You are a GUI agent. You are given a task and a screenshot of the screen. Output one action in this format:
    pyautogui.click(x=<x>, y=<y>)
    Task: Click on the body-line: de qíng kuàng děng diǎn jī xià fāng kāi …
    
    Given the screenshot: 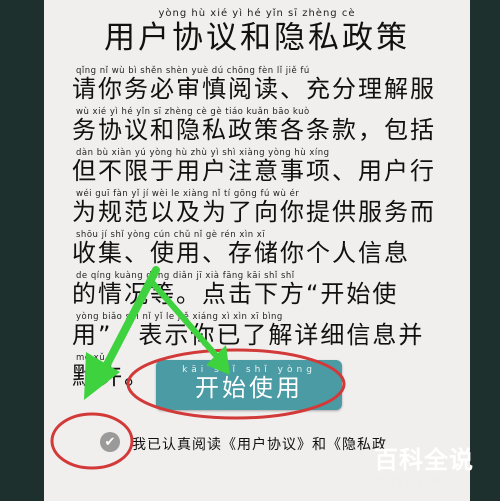 What is the action you would take?
    pyautogui.click(x=235, y=289)
    